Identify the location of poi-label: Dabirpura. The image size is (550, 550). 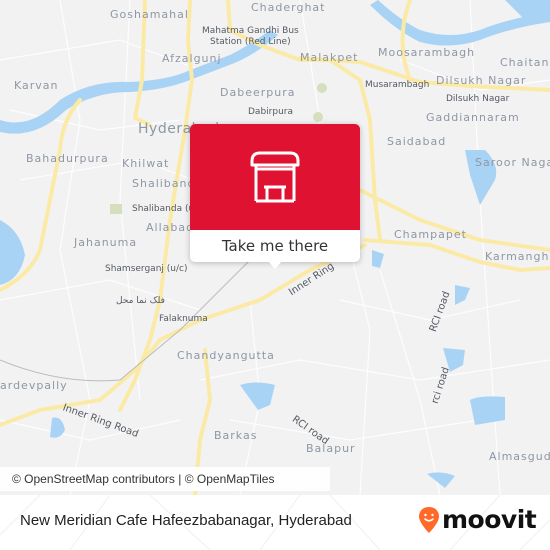
(270, 112).